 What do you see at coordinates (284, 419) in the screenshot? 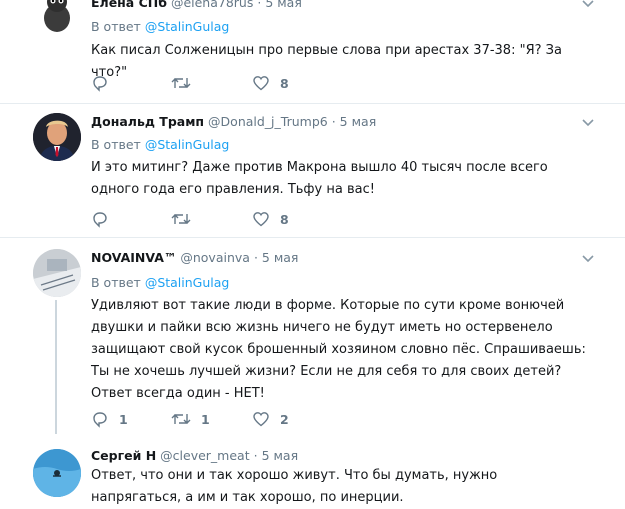
I see `like-count: 2` at bounding box center [284, 419].